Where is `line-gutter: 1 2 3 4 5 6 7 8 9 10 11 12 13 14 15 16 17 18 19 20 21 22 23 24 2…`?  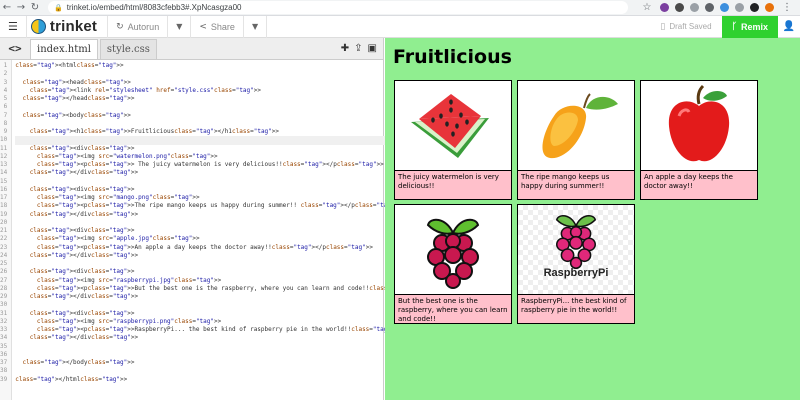 line-gutter: 1 2 3 4 5 6 7 8 9 10 11 12 13 14 15 16 17 18 19 20 21 22 23 24 2… is located at coordinates (6, 230).